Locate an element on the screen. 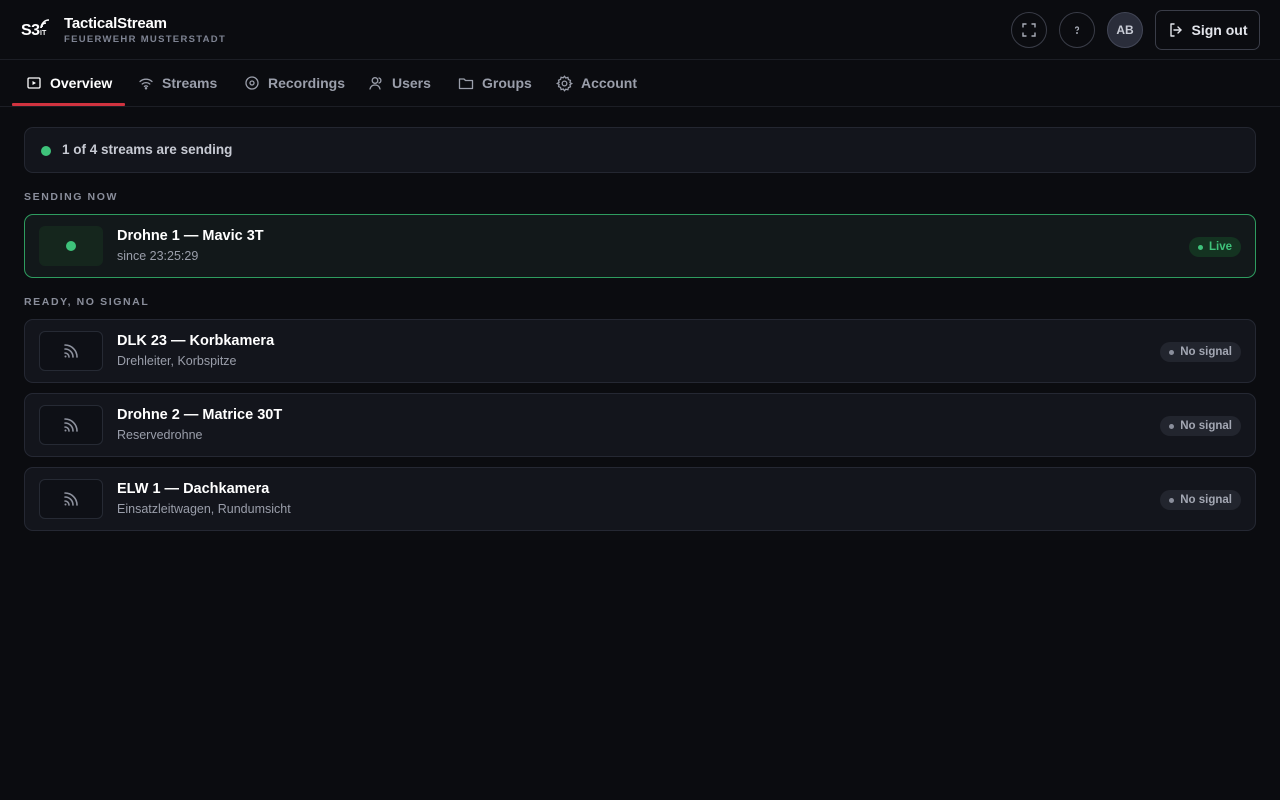  help-button is located at coordinates (1077, 30).